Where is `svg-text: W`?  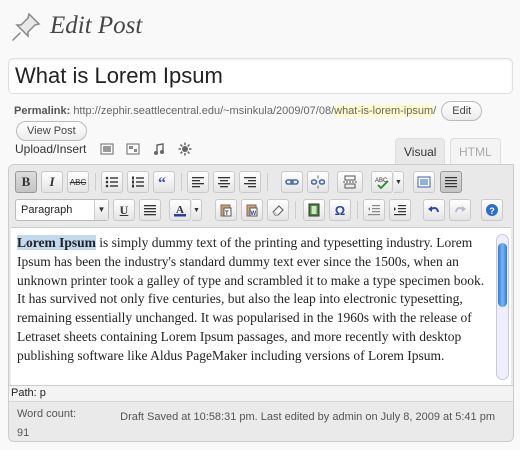
svg-text: W is located at coordinates (254, 214).